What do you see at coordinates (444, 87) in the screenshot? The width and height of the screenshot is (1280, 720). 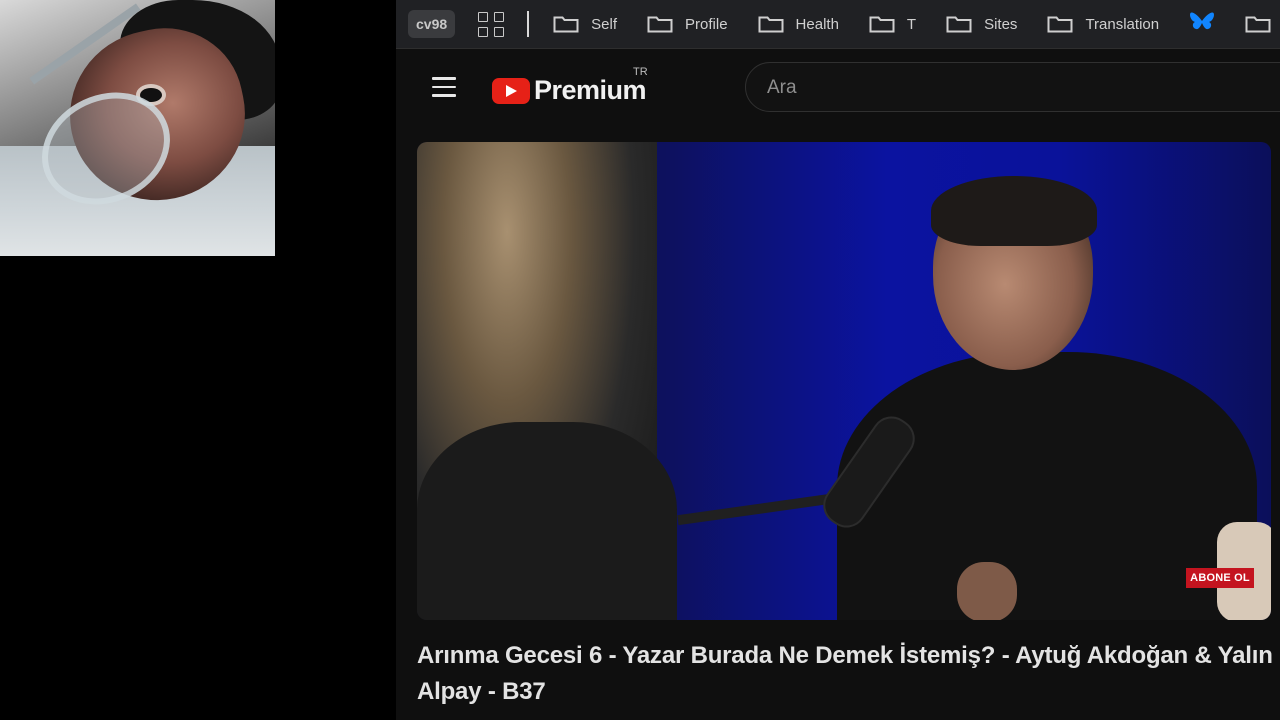 I see `menu-hamburger-icon` at bounding box center [444, 87].